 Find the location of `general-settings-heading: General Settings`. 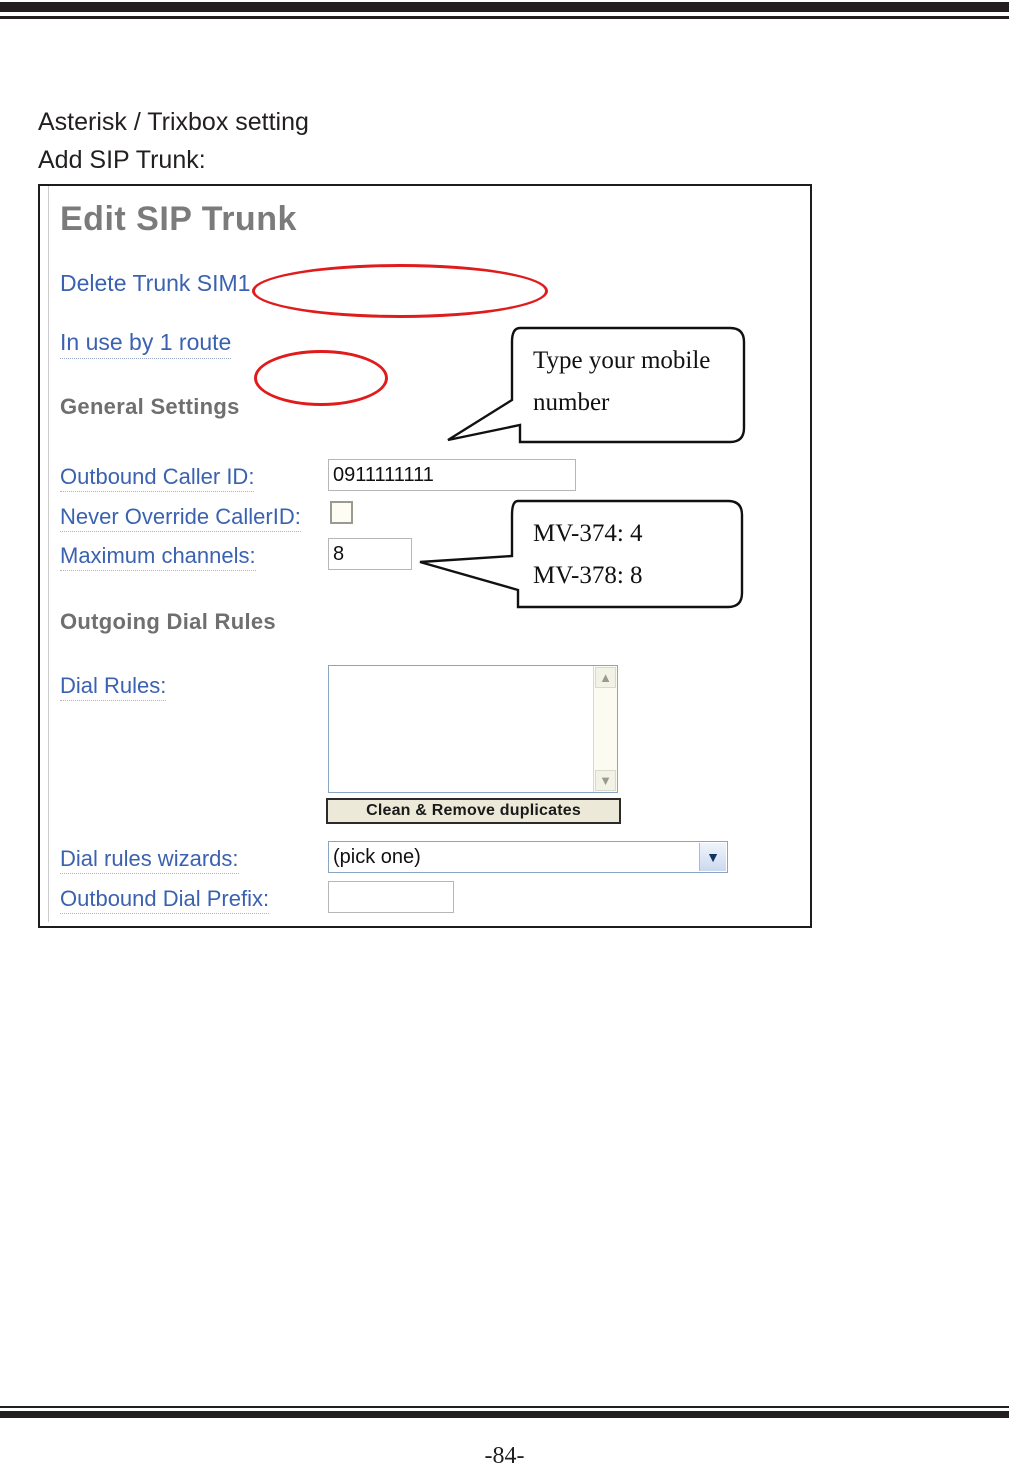

general-settings-heading: General Settings is located at coordinates (150, 406).